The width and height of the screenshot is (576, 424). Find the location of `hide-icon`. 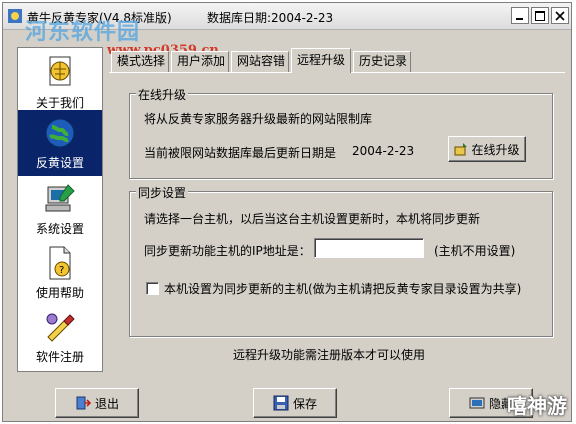

hide-icon is located at coordinates (477, 403).